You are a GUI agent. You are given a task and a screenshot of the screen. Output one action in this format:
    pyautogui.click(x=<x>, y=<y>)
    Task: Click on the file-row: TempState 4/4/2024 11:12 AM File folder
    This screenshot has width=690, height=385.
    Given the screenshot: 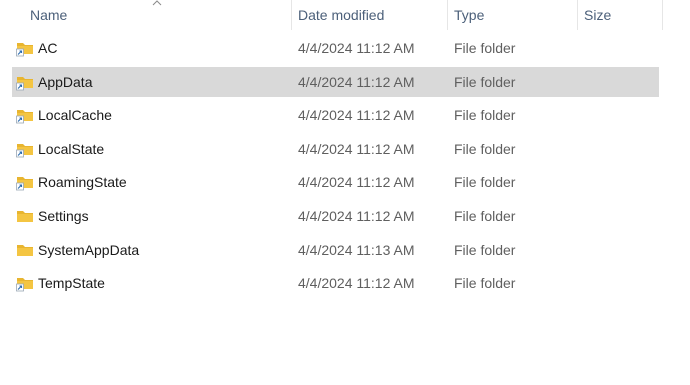 What is the action you would take?
    pyautogui.click(x=335, y=283)
    